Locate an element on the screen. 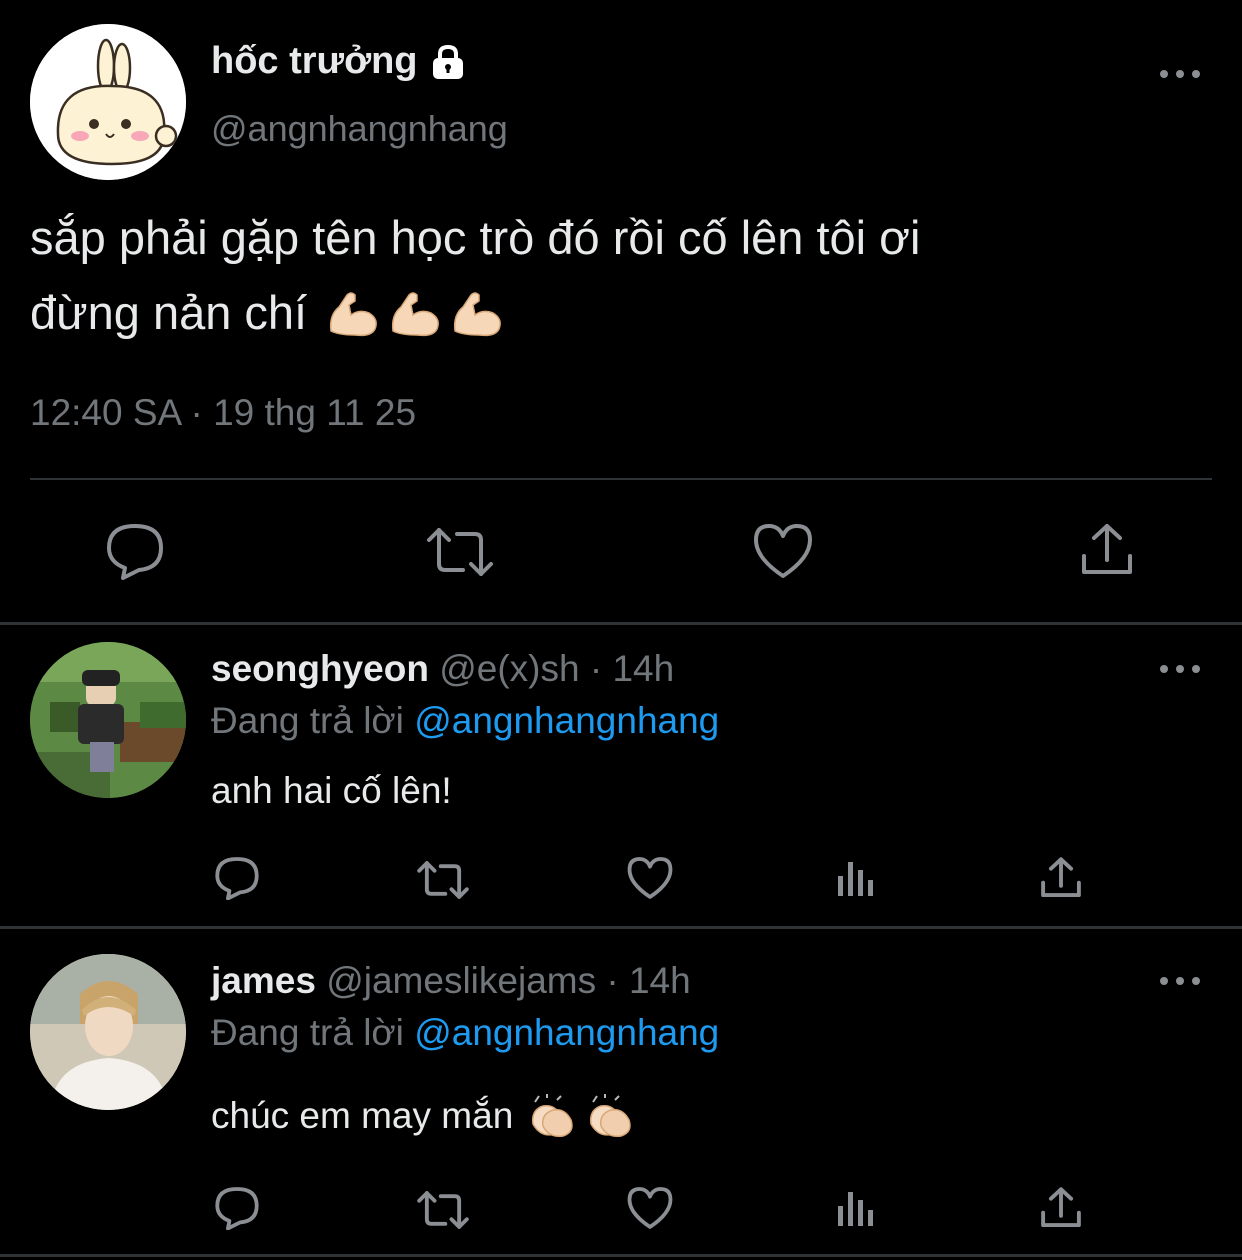 This screenshot has width=1242, height=1260. reply-handle-time: @e(x)sh · 14h is located at coordinates (556, 668).